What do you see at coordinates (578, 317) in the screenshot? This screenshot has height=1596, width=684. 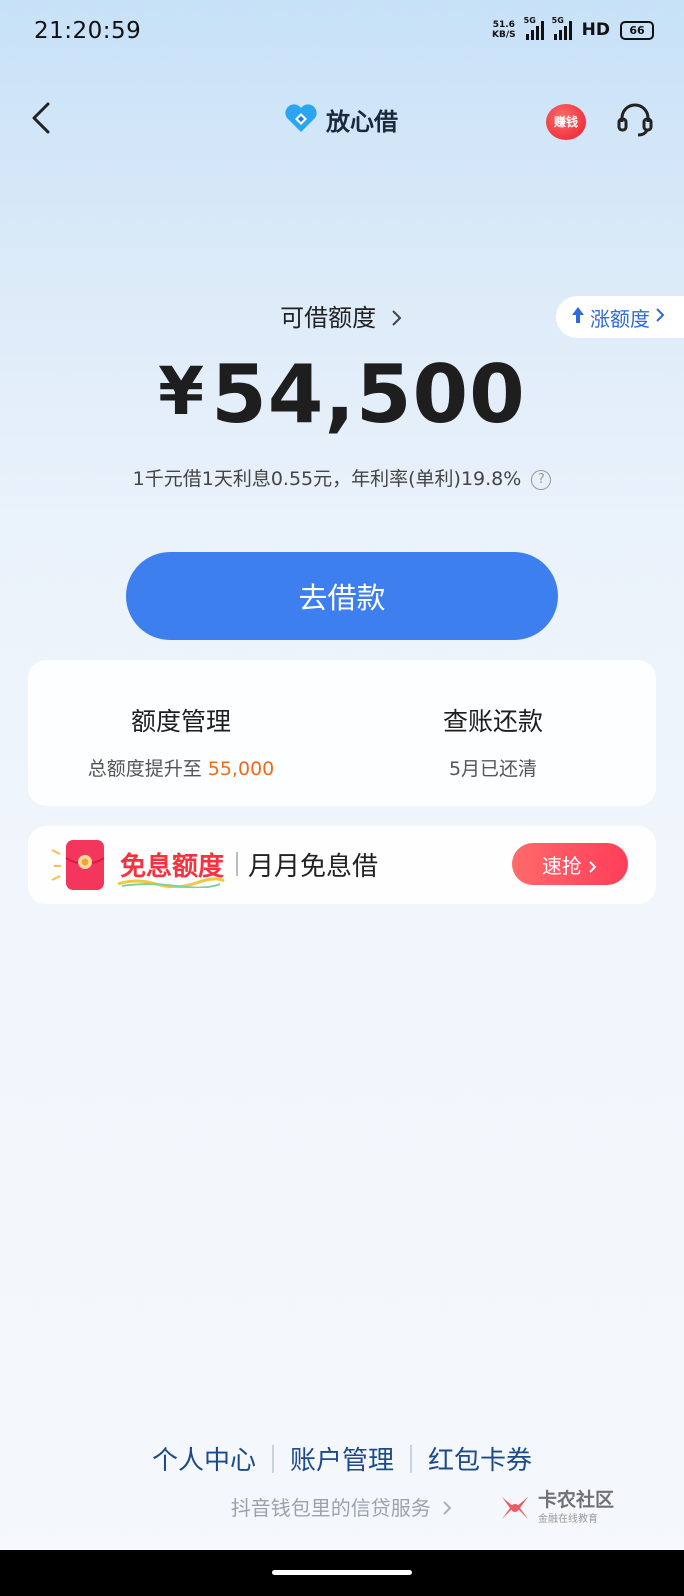 I see `raise-arrow-icon` at bounding box center [578, 317].